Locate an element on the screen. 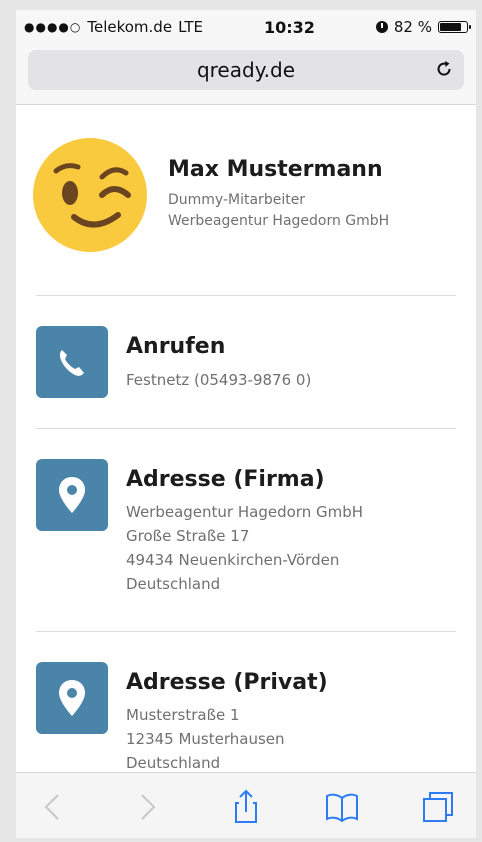 The width and height of the screenshot is (482, 842). address-line: 12345 Musterhausen is located at coordinates (205, 739).